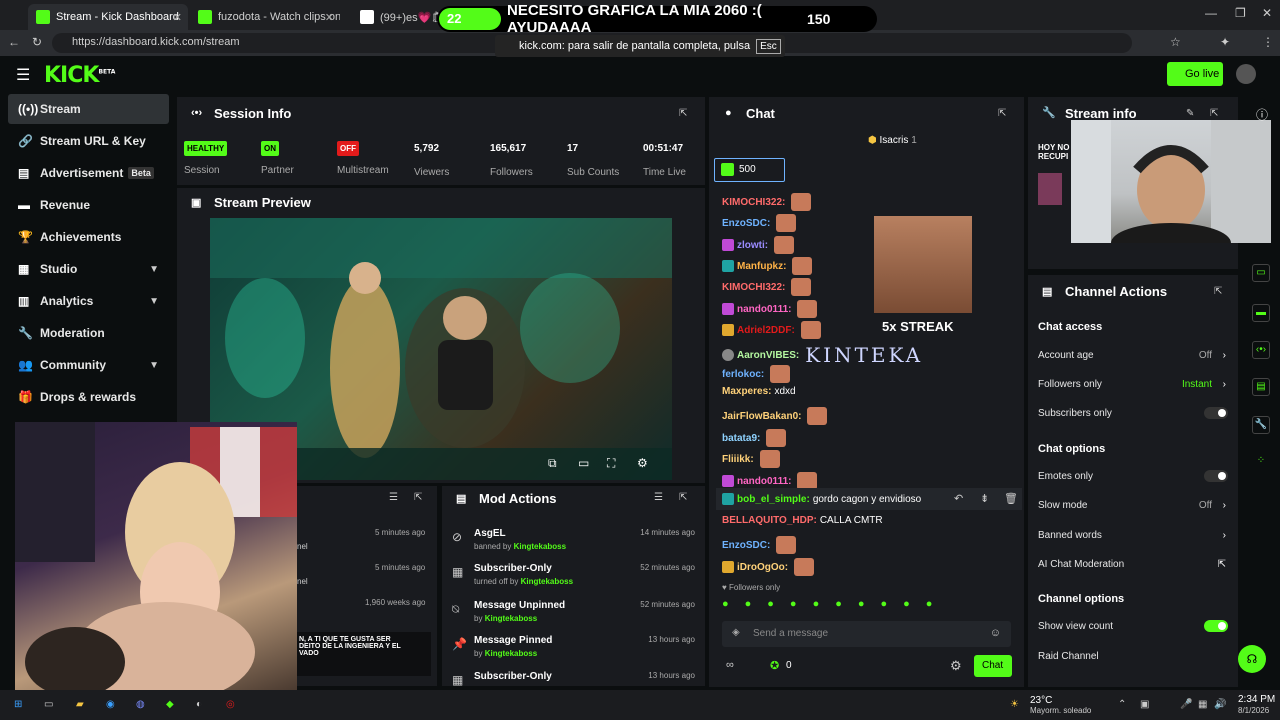 The width and height of the screenshot is (1280, 720). What do you see at coordinates (1261, 462) in the screenshot?
I see `rail-more-icon: ⁘` at bounding box center [1261, 462].